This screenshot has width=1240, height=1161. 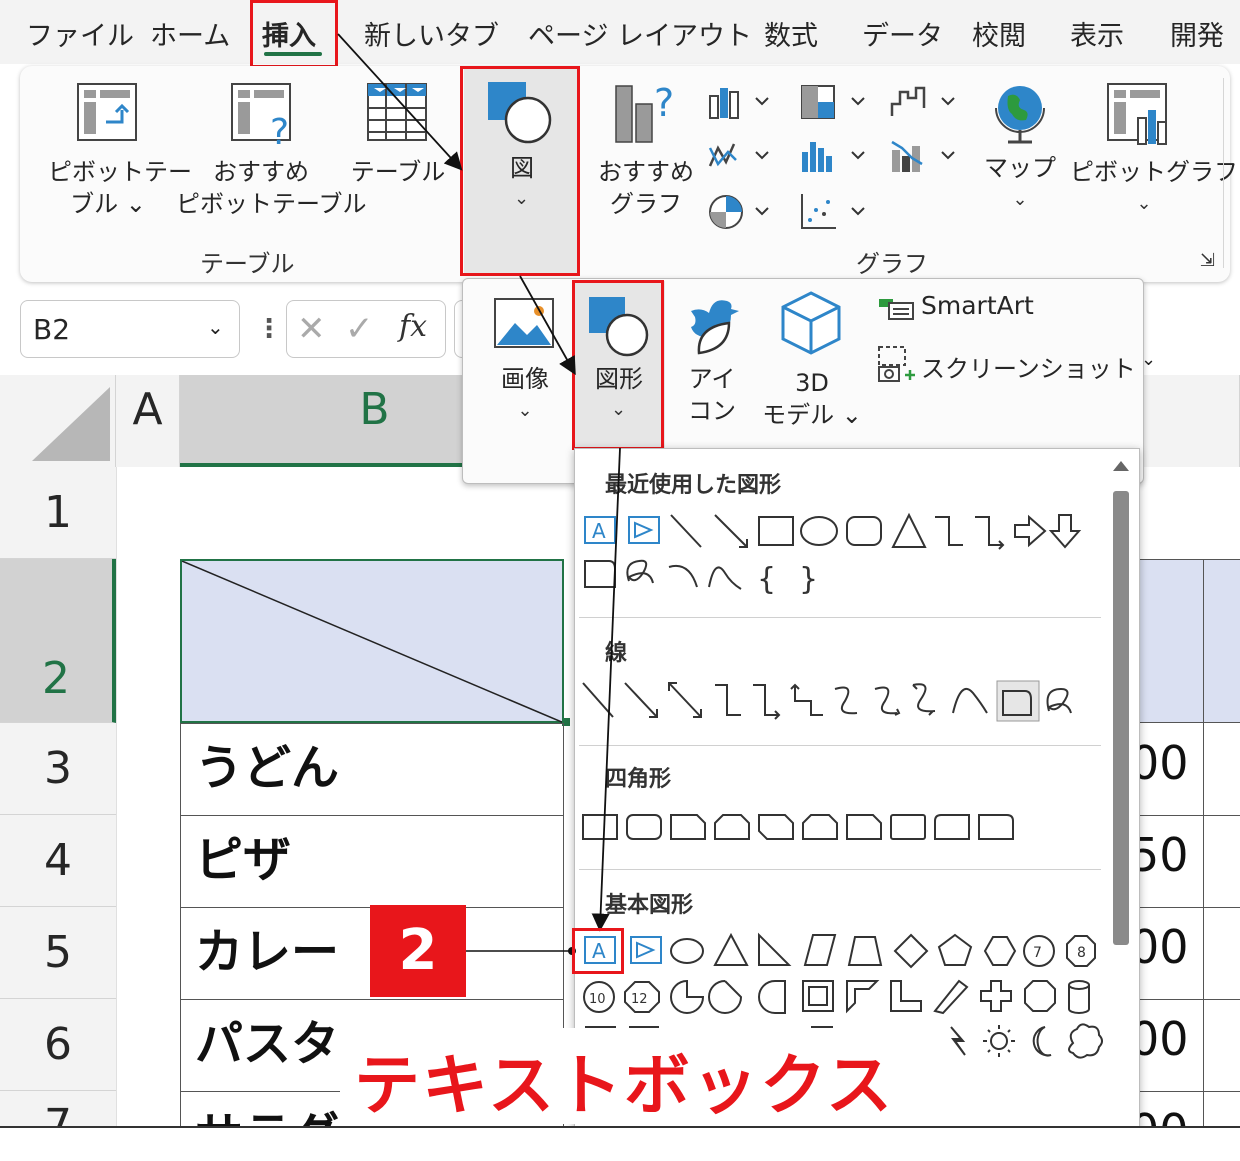 I want to click on highlight-text-box-shape, so click(x=598, y=951).